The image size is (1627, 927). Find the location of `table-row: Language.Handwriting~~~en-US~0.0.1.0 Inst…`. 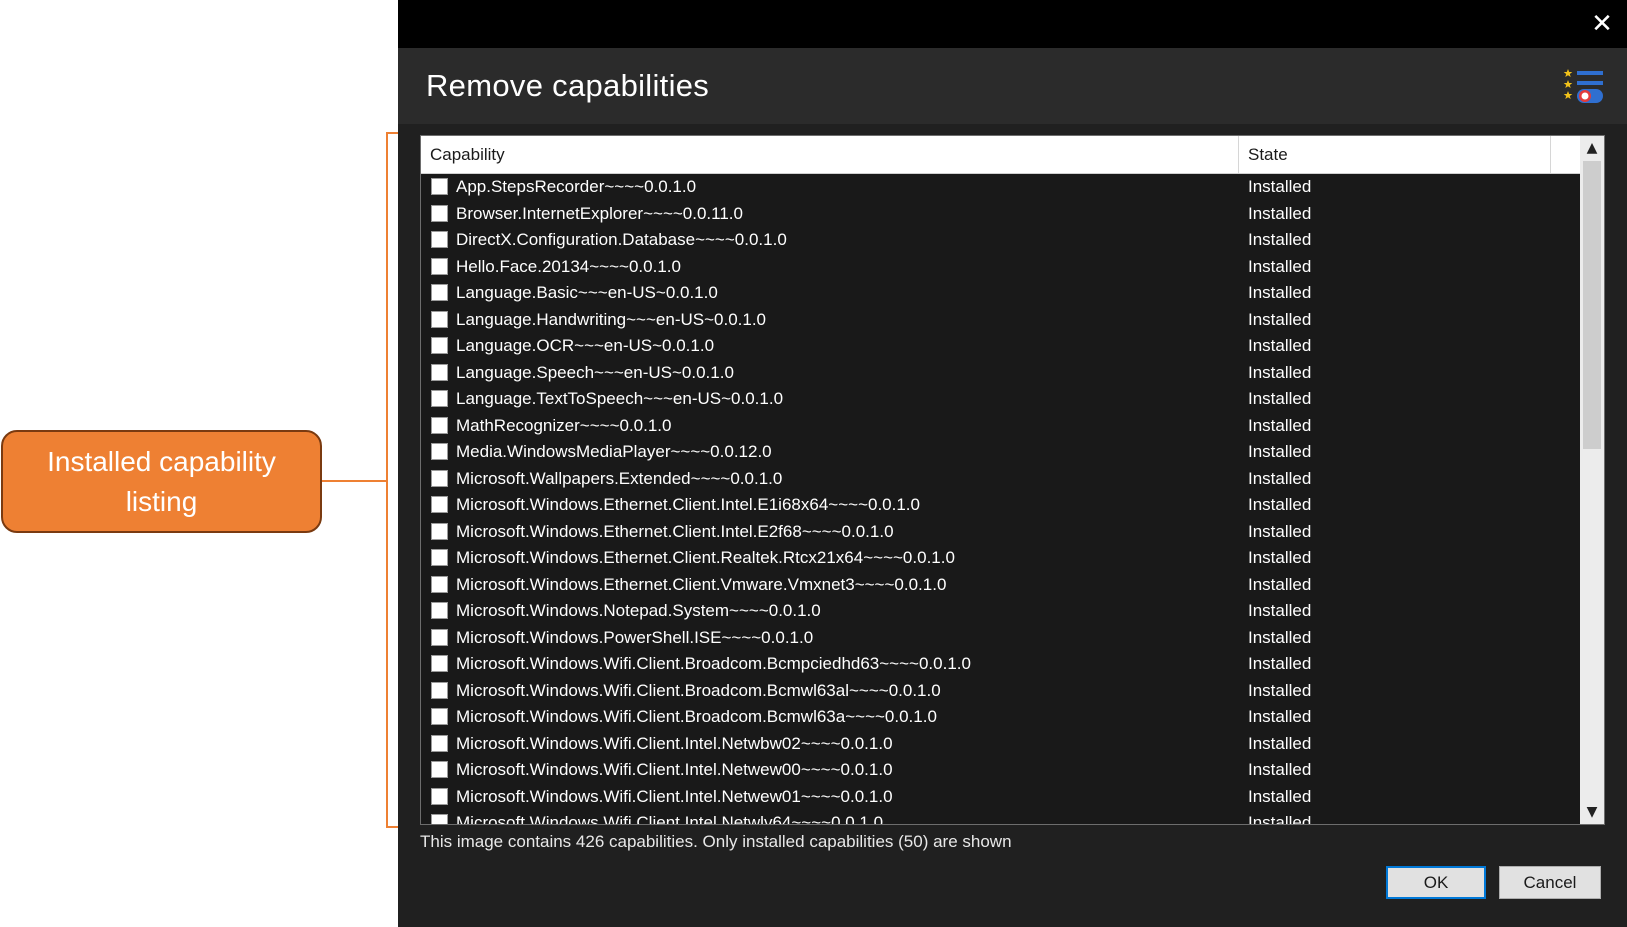

table-row: Language.Handwriting~~~en-US~0.0.1.0 Inst… is located at coordinates (1001, 320).